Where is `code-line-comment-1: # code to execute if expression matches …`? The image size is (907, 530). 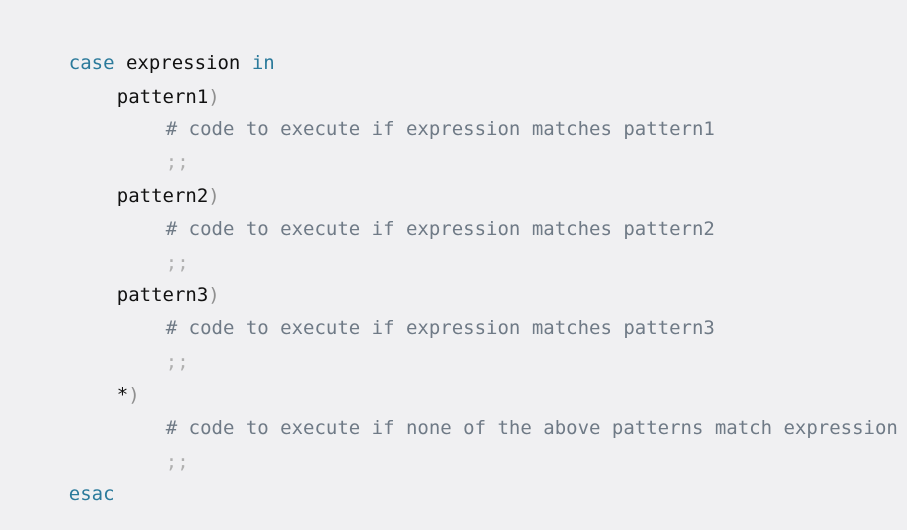
code-line-comment-1: # code to execute if expression matches … is located at coordinates (417, 129).